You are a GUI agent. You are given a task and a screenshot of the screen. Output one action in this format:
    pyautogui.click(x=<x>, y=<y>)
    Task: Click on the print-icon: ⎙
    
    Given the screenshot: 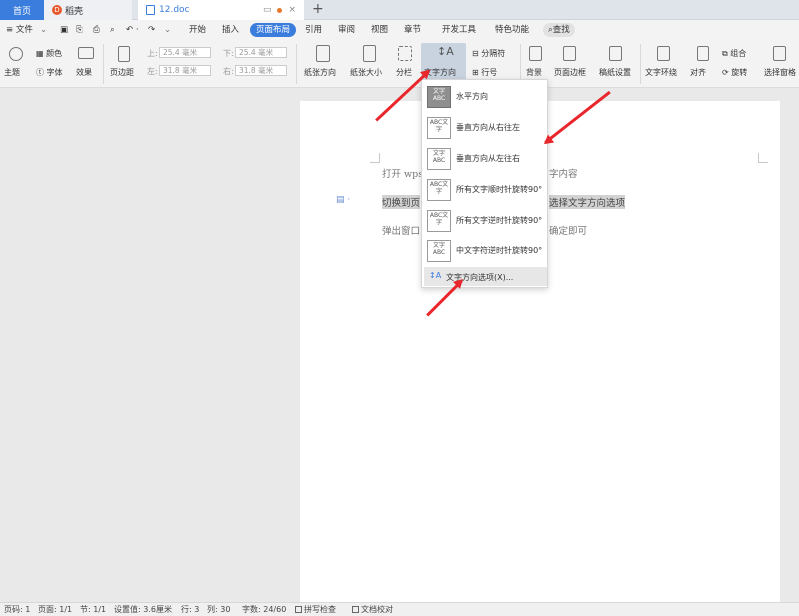 What is the action you would take?
    pyautogui.click(x=96, y=30)
    